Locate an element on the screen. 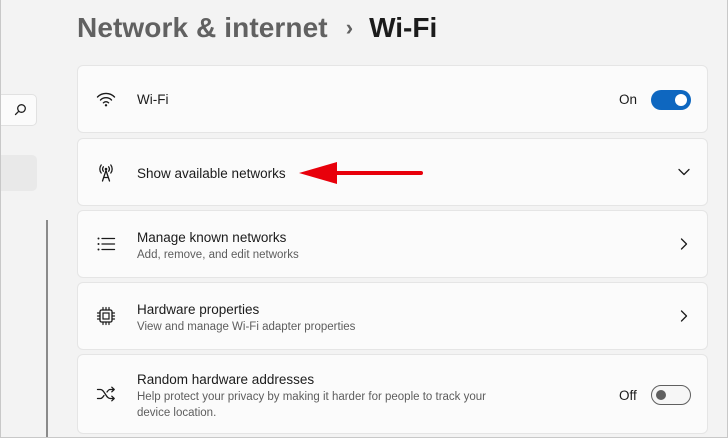 This screenshot has height=438, width=728. random-addresses-toggle is located at coordinates (671, 395).